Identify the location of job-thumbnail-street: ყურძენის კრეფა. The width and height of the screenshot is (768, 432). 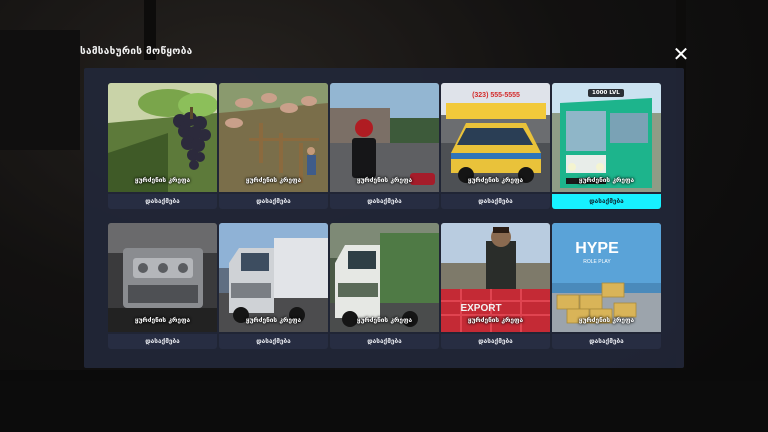
(384, 137).